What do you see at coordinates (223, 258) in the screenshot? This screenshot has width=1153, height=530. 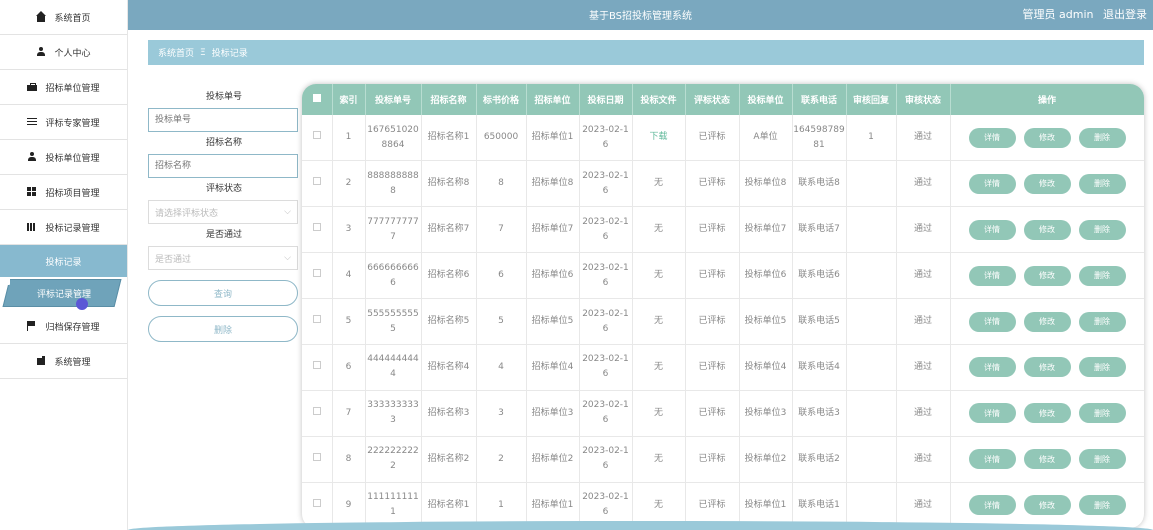 I see `passed-select: 是否通过 ⌵` at bounding box center [223, 258].